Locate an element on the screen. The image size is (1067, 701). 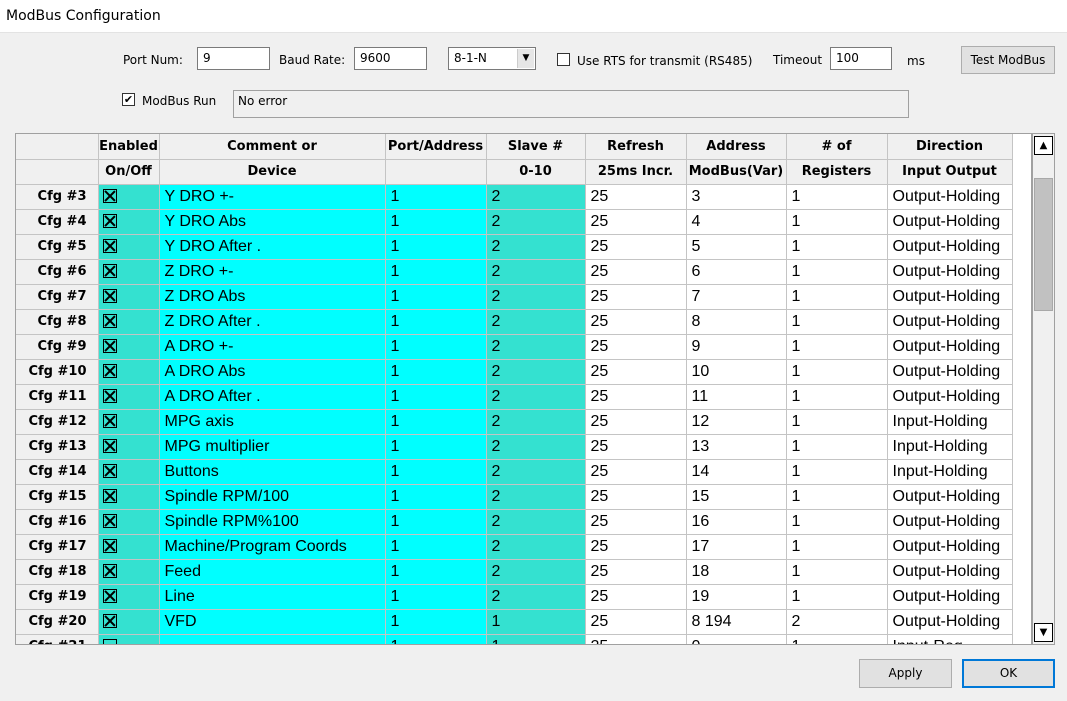
comment-cell: Feed is located at coordinates (272, 572).